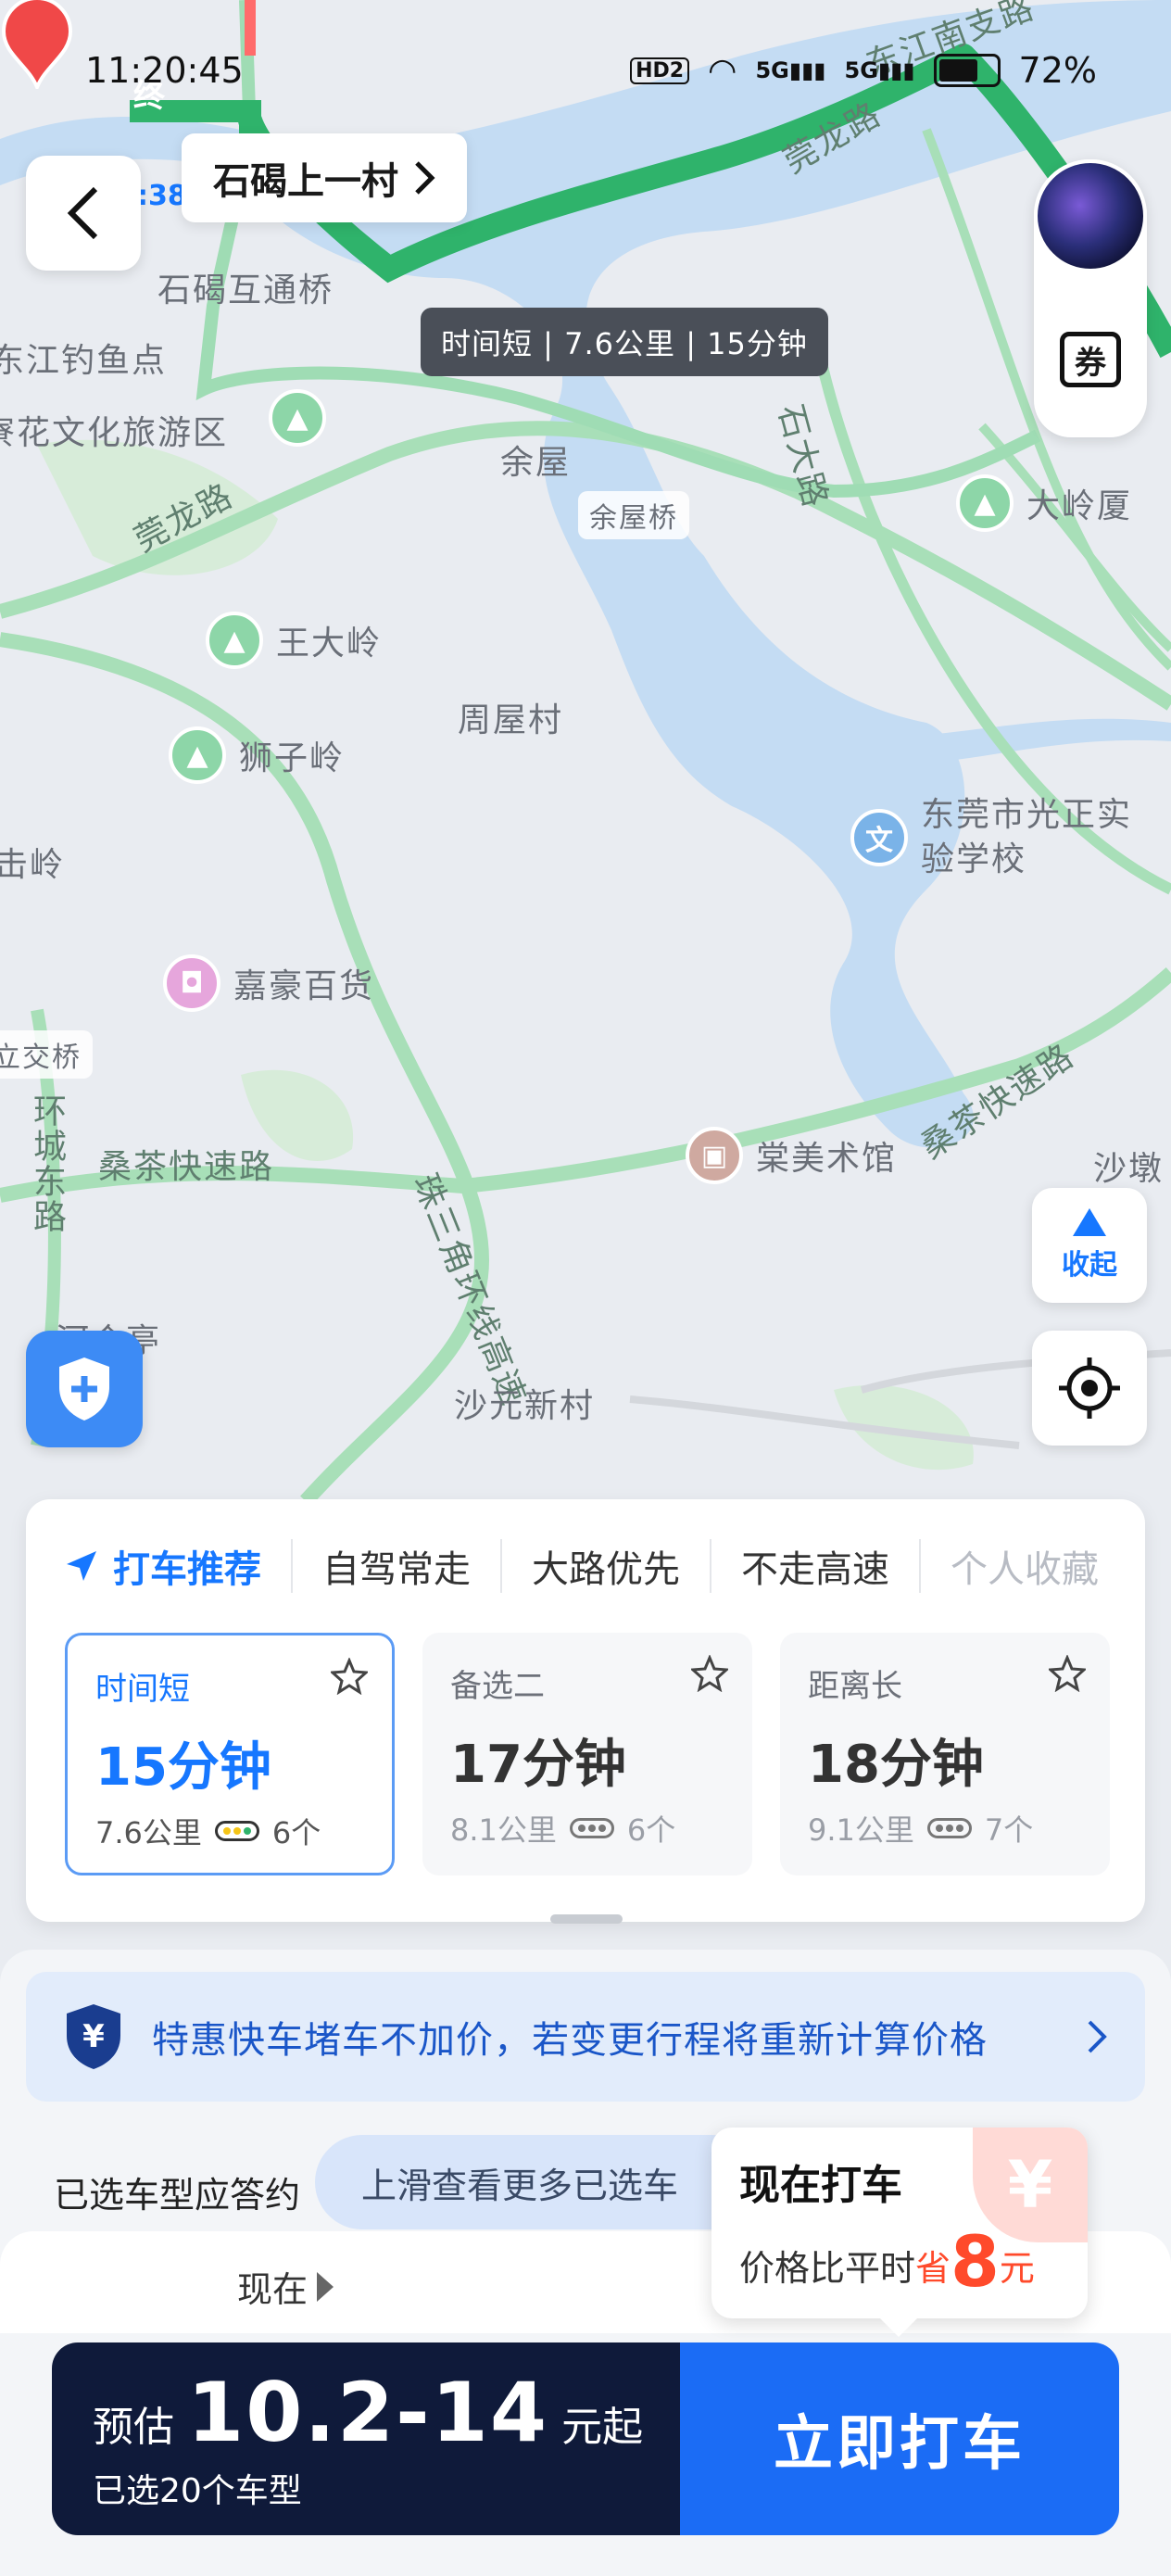  I want to click on tab-label: 打车推荐, so click(187, 1569).